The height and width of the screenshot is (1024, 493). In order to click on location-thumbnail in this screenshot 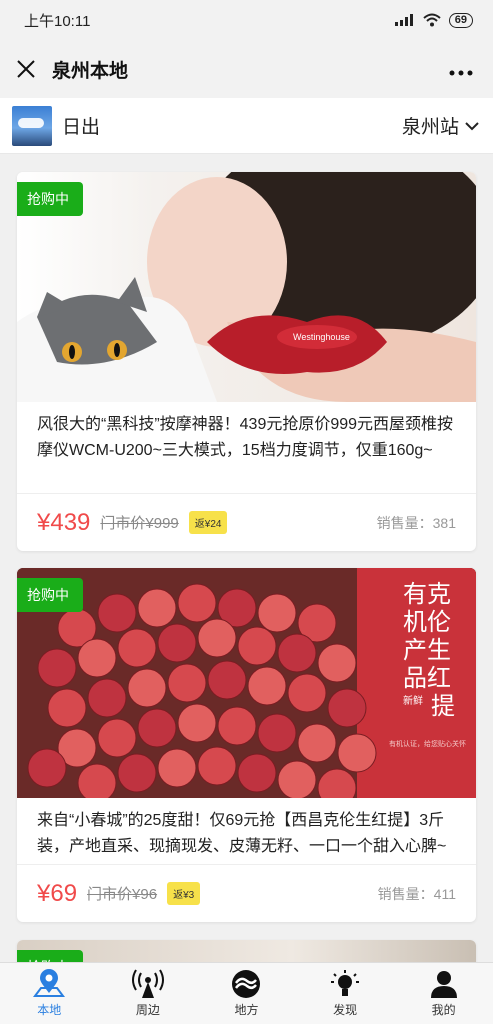, I will do `click(32, 125)`.